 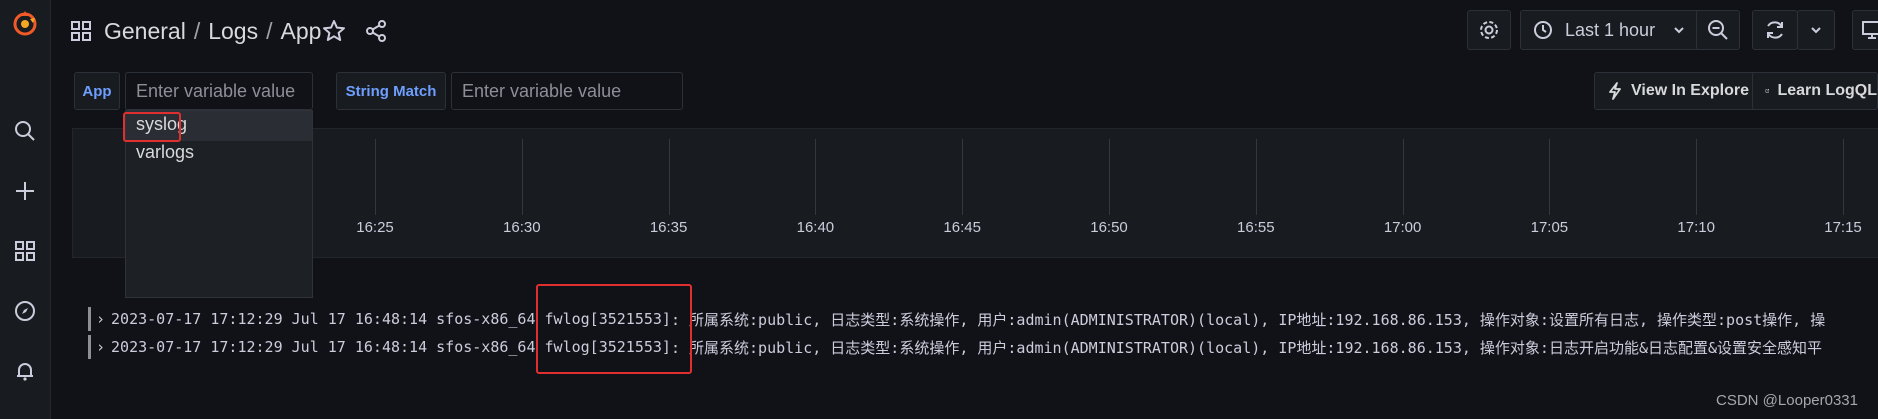 I want to click on refresh-button, so click(x=1775, y=30).